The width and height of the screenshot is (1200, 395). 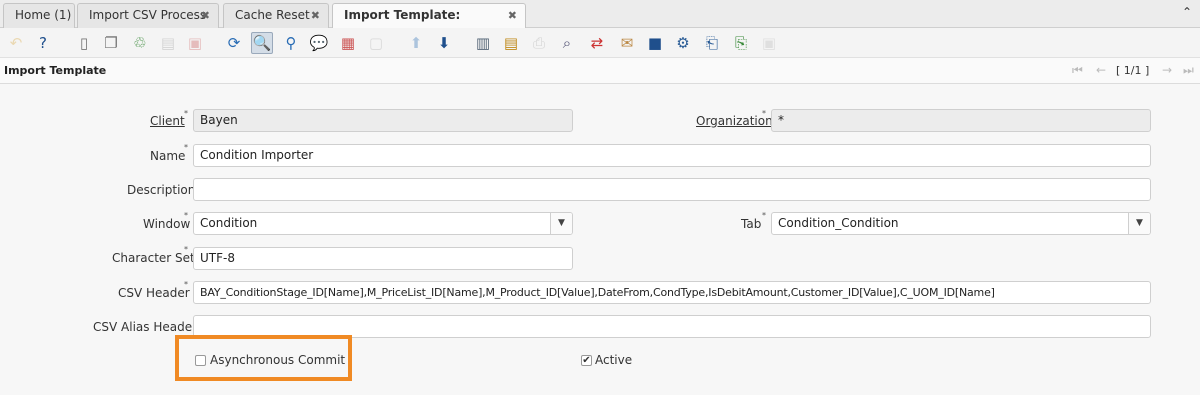 What do you see at coordinates (1187, 12) in the screenshot?
I see `collapse-icon: ⌃` at bounding box center [1187, 12].